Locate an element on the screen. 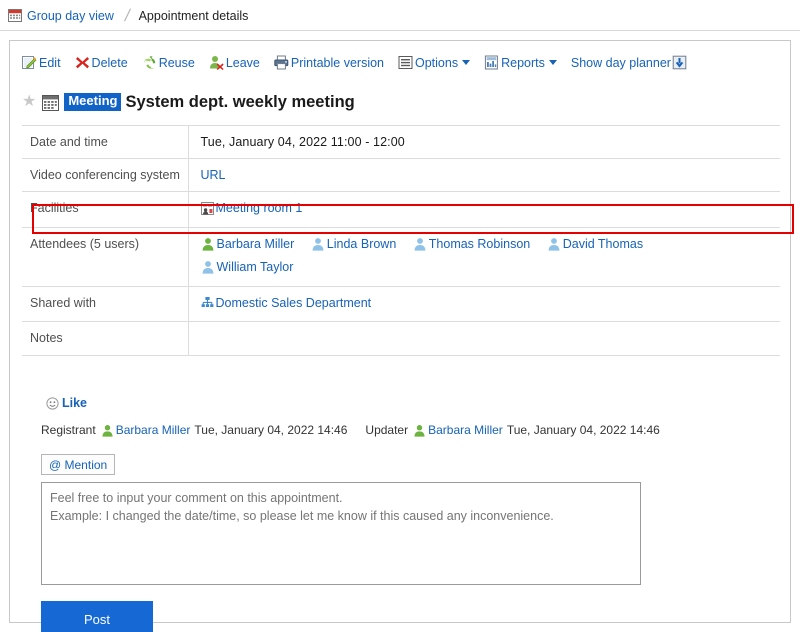  delete-button: Delete is located at coordinates (101, 62).